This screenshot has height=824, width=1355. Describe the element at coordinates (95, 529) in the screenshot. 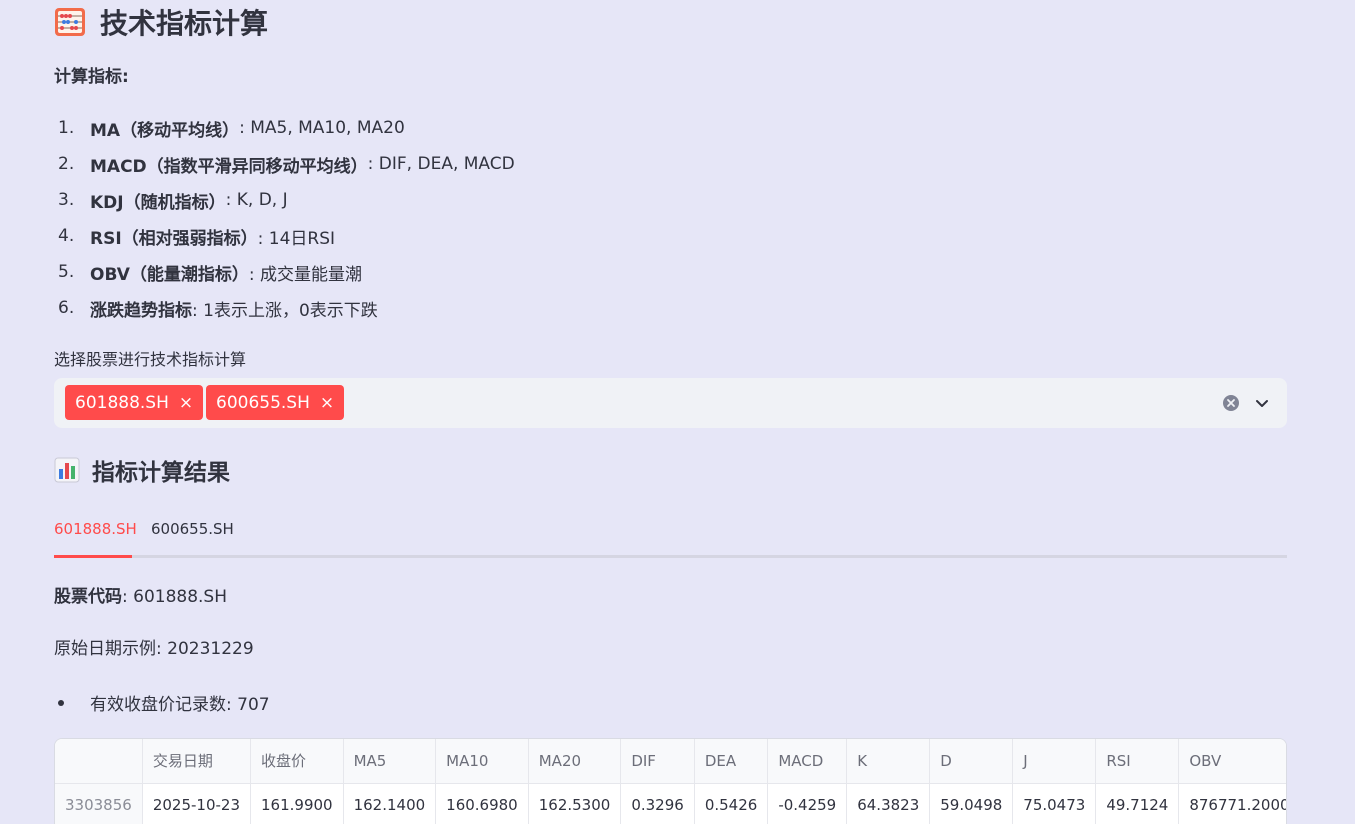

I see `tab-601888: 601888.SH` at that location.